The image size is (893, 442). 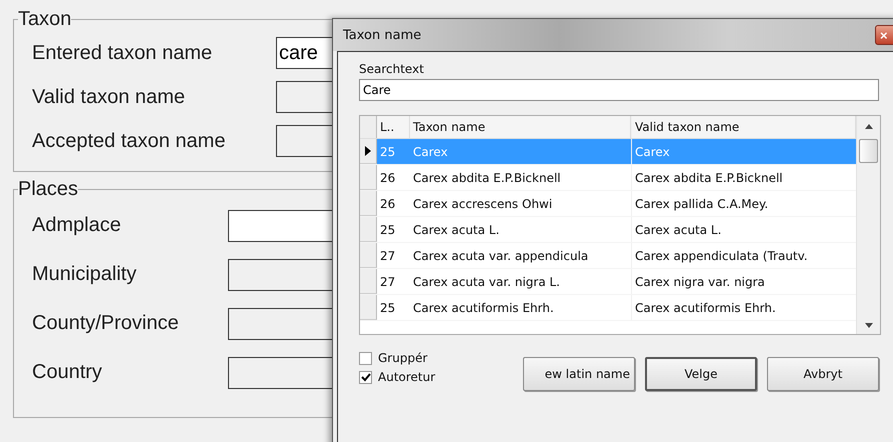 I want to click on field-label: County/Province, so click(x=106, y=323).